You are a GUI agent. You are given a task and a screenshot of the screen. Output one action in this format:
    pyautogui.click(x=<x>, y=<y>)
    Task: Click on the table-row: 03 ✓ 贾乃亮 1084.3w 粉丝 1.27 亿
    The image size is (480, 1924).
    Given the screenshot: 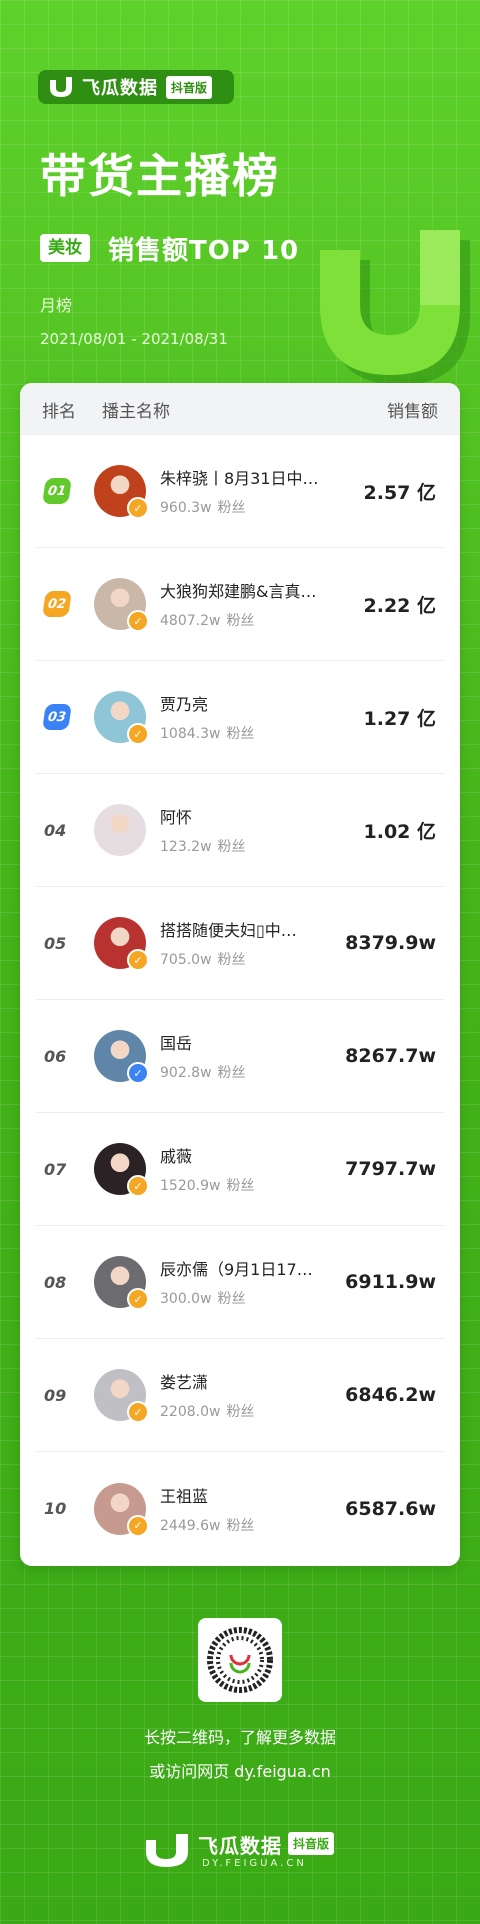 What is the action you would take?
    pyautogui.click(x=240, y=717)
    